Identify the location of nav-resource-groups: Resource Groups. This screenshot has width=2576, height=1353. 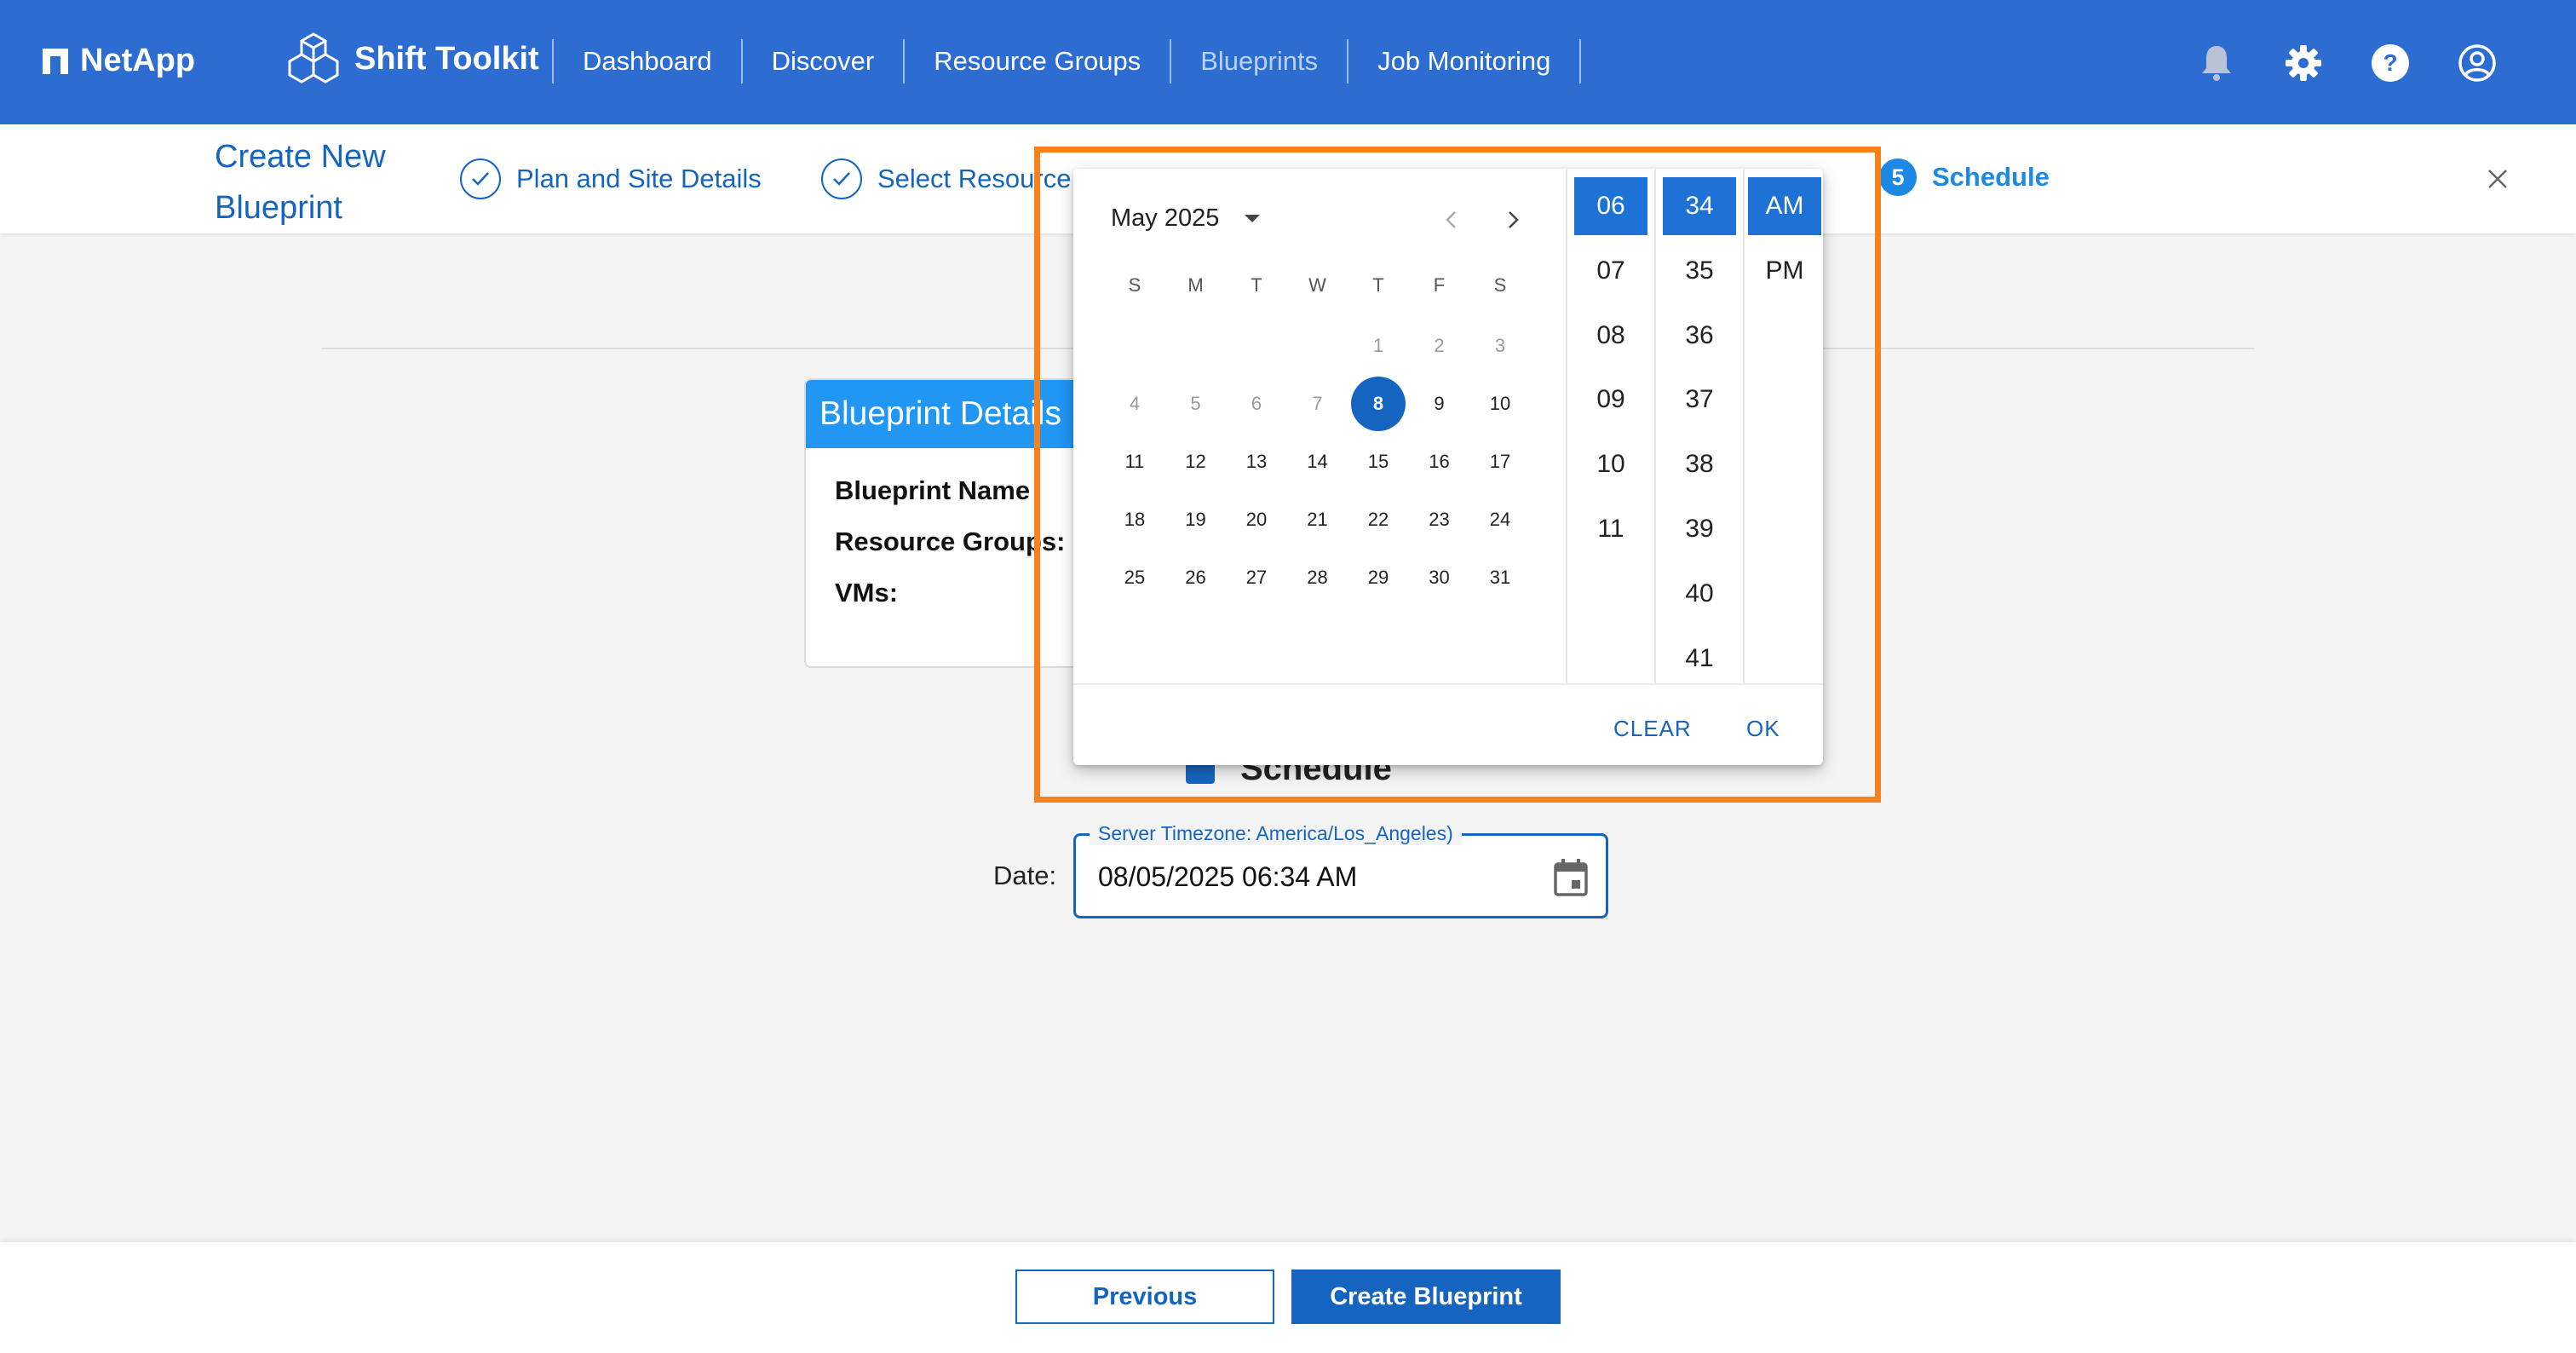
(1037, 61).